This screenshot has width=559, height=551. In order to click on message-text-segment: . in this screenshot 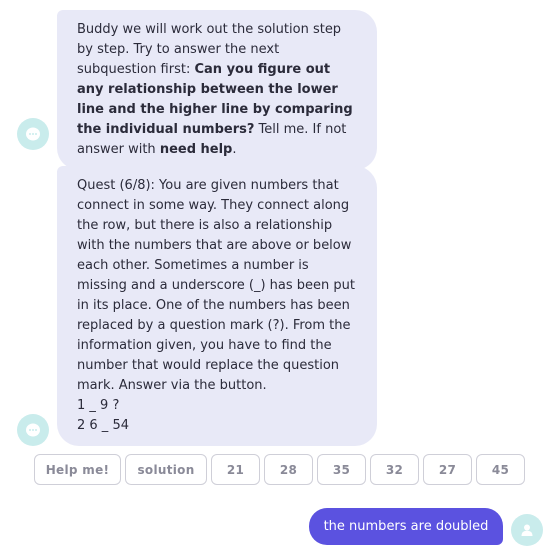, I will do `click(234, 149)`.